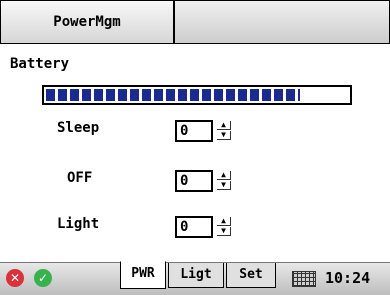 The image size is (390, 295). What do you see at coordinates (43, 278) in the screenshot?
I see `ok-icon: ✓` at bounding box center [43, 278].